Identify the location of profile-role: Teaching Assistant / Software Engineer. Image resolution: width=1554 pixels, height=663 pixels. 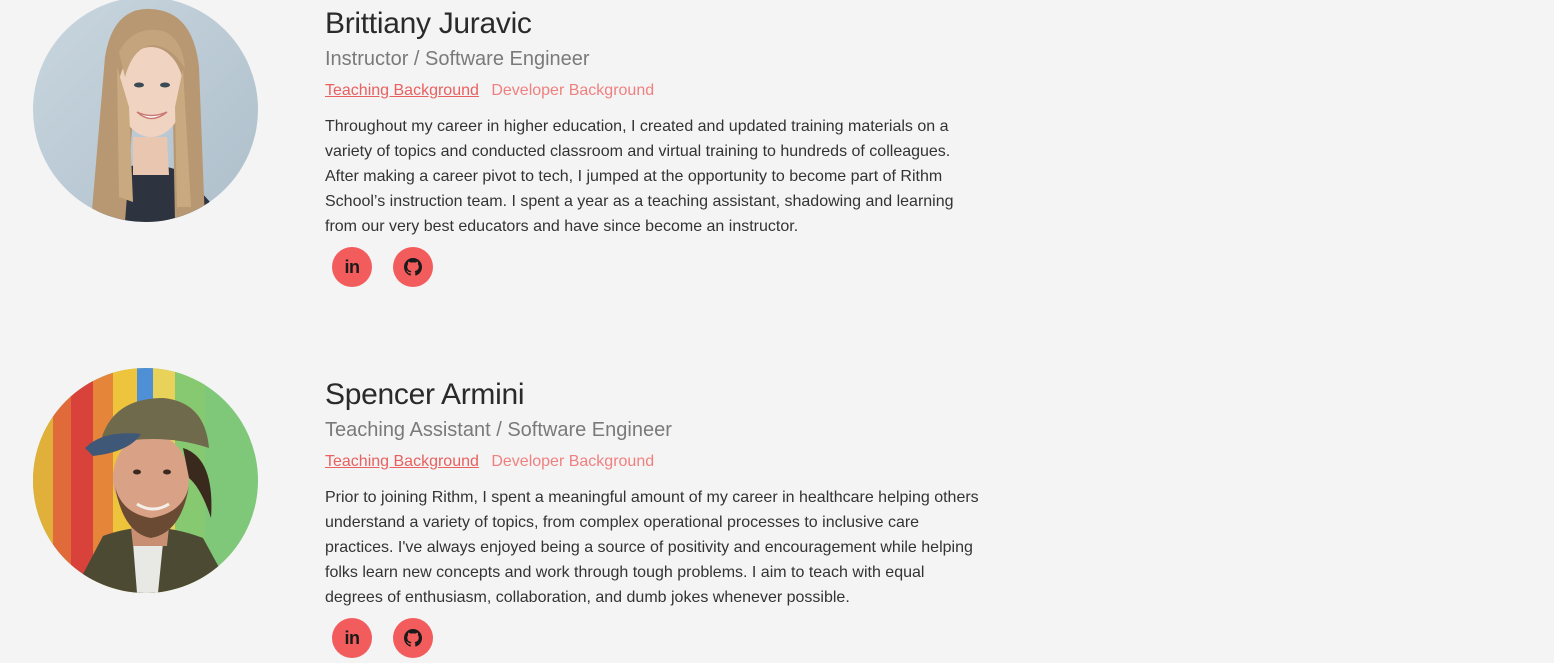
(498, 430).